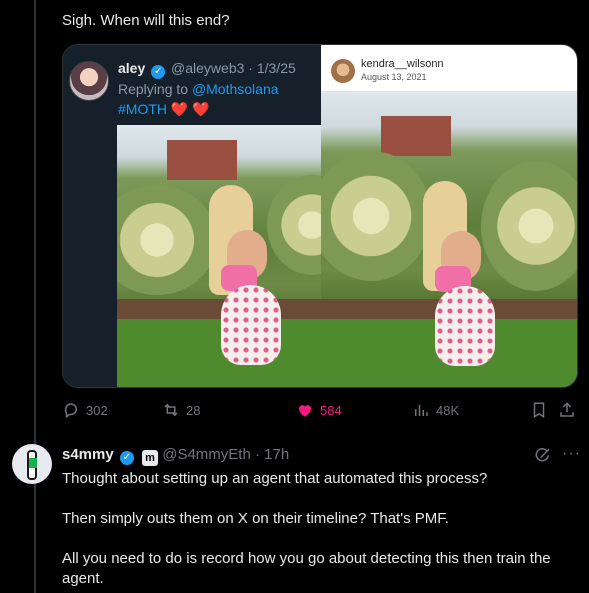 Image resolution: width=589 pixels, height=593 pixels. Describe the element at coordinates (97, 410) in the screenshot. I see `reply-count: 302` at that location.